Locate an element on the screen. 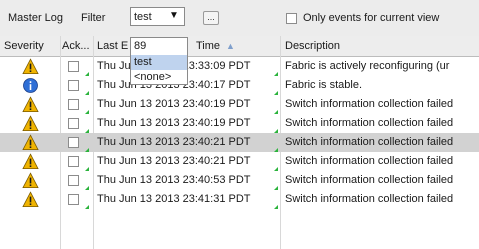  master-log-title: Master Log is located at coordinates (36, 18).